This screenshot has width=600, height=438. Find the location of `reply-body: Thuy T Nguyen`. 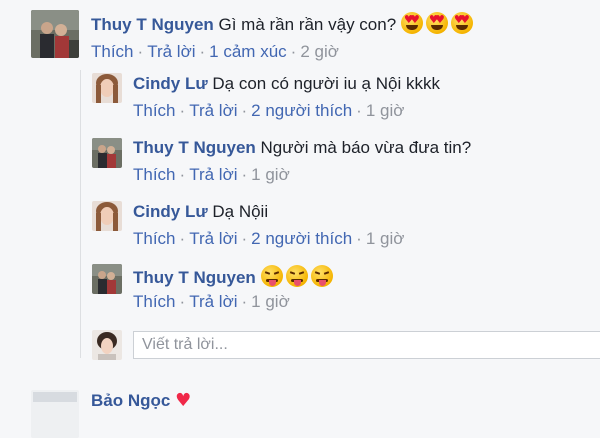

reply-body: Thuy T Nguyen is located at coordinates (234, 276).